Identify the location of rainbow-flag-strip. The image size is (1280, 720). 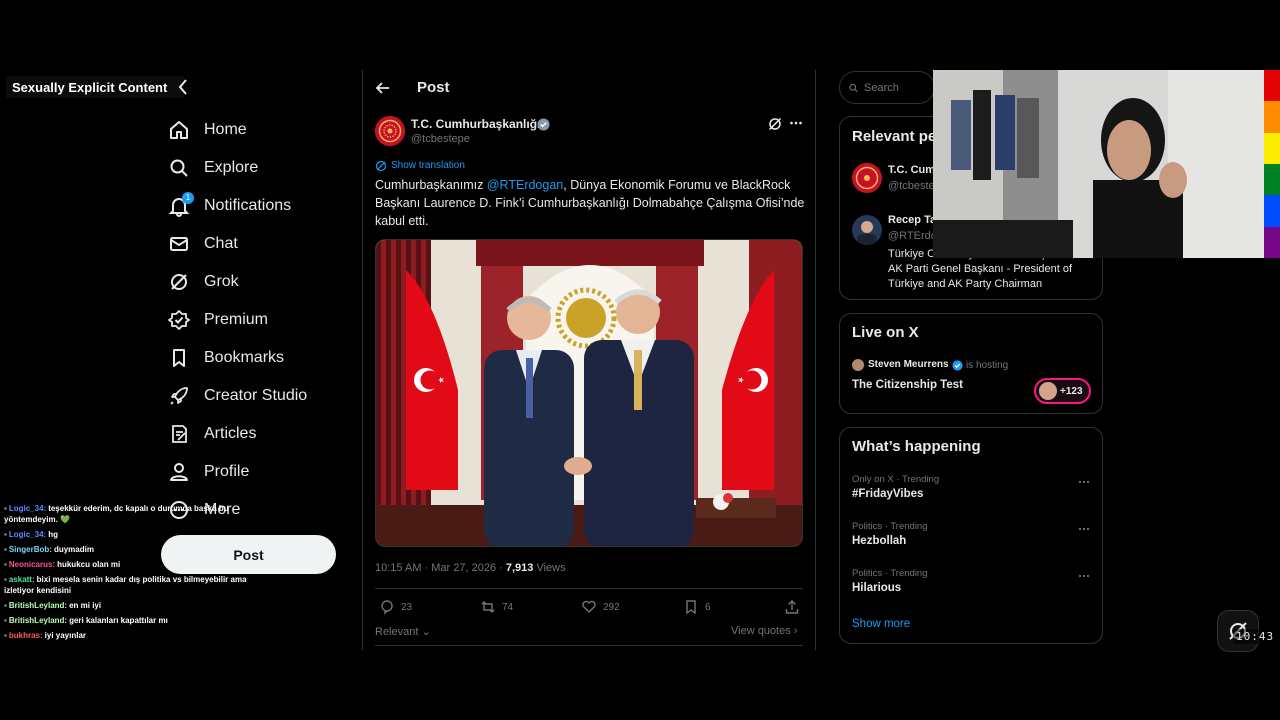
(1272, 164).